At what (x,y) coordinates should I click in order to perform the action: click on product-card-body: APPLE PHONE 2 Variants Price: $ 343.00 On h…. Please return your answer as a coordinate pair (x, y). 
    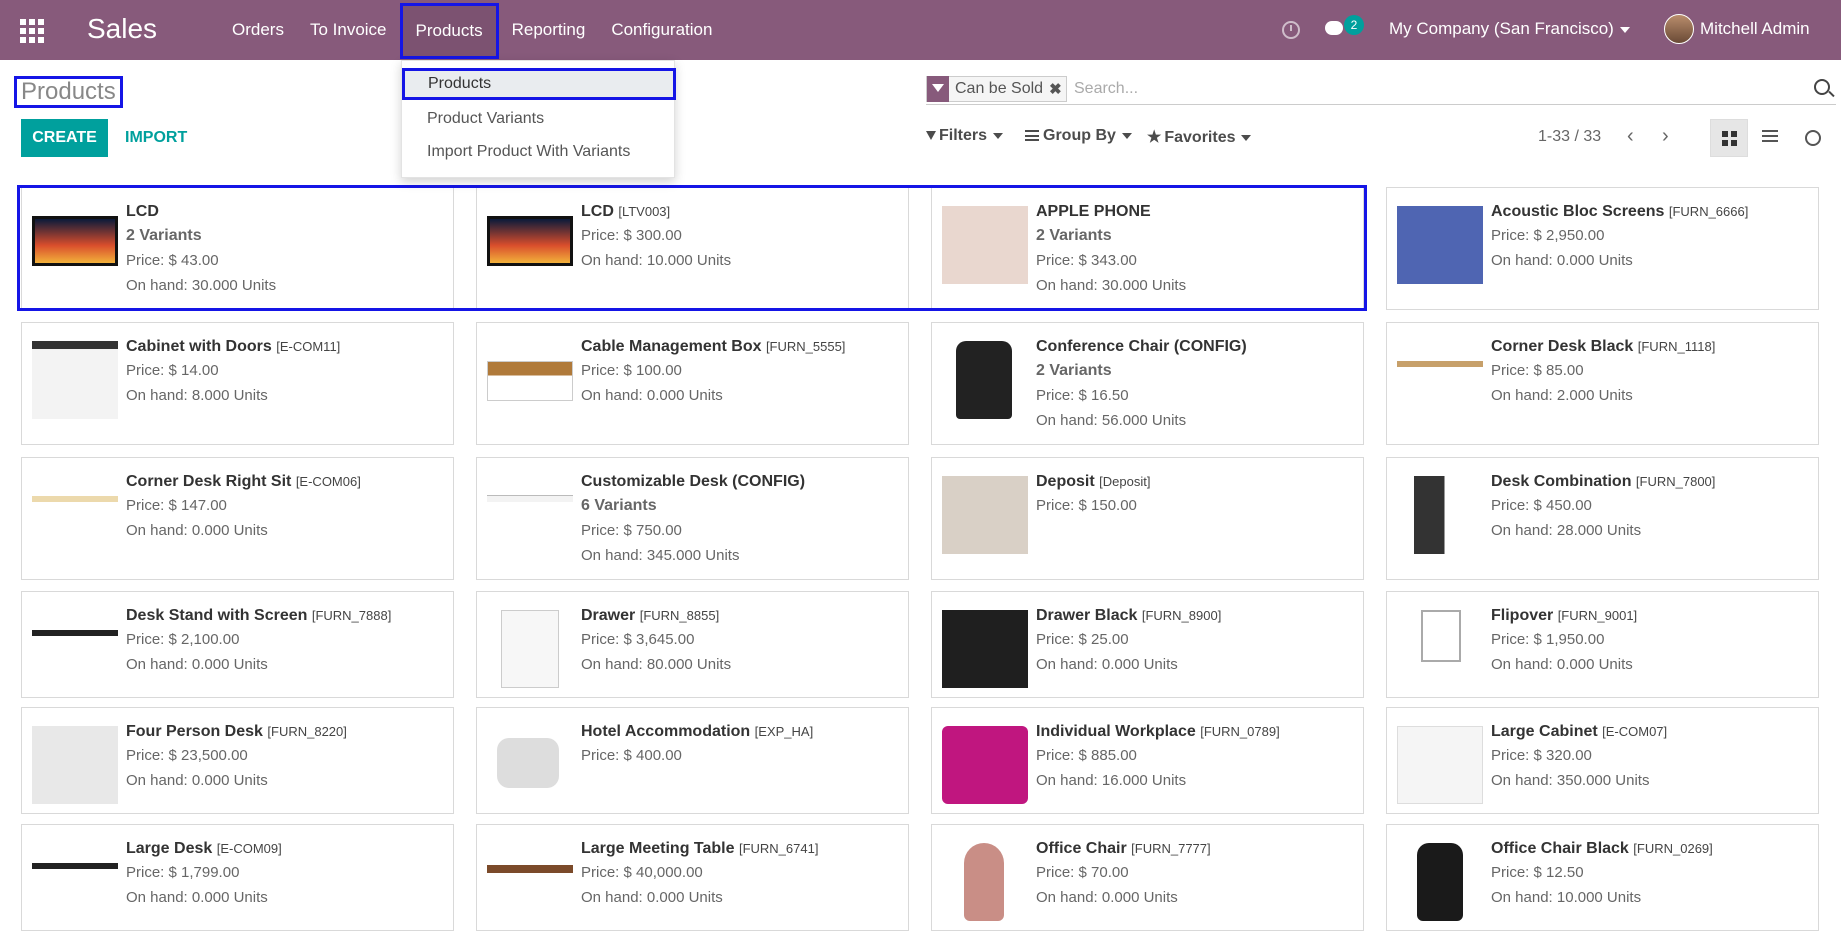
    Looking at the image, I should click on (1194, 249).